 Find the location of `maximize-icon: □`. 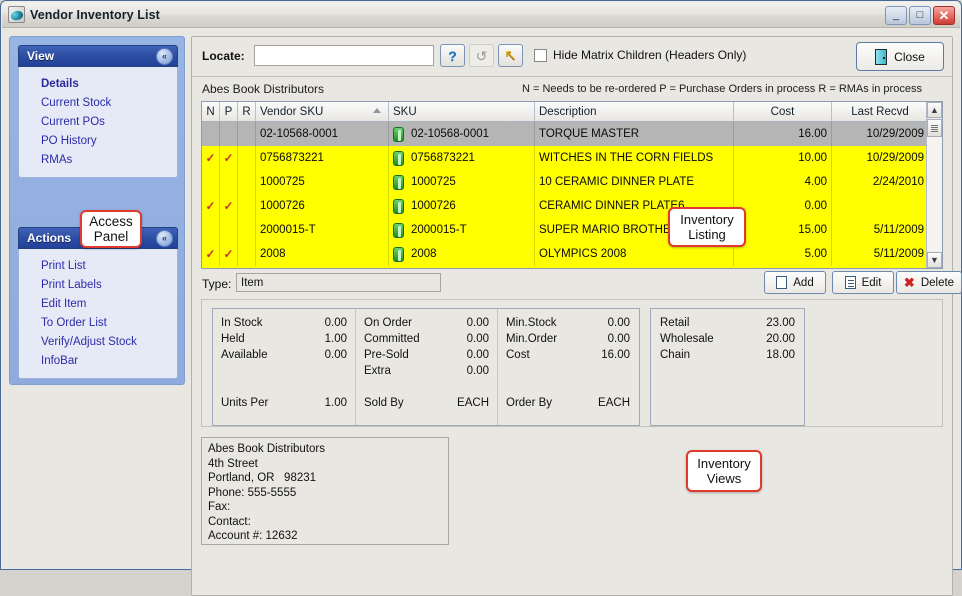

maximize-icon: □ is located at coordinates (920, 15).